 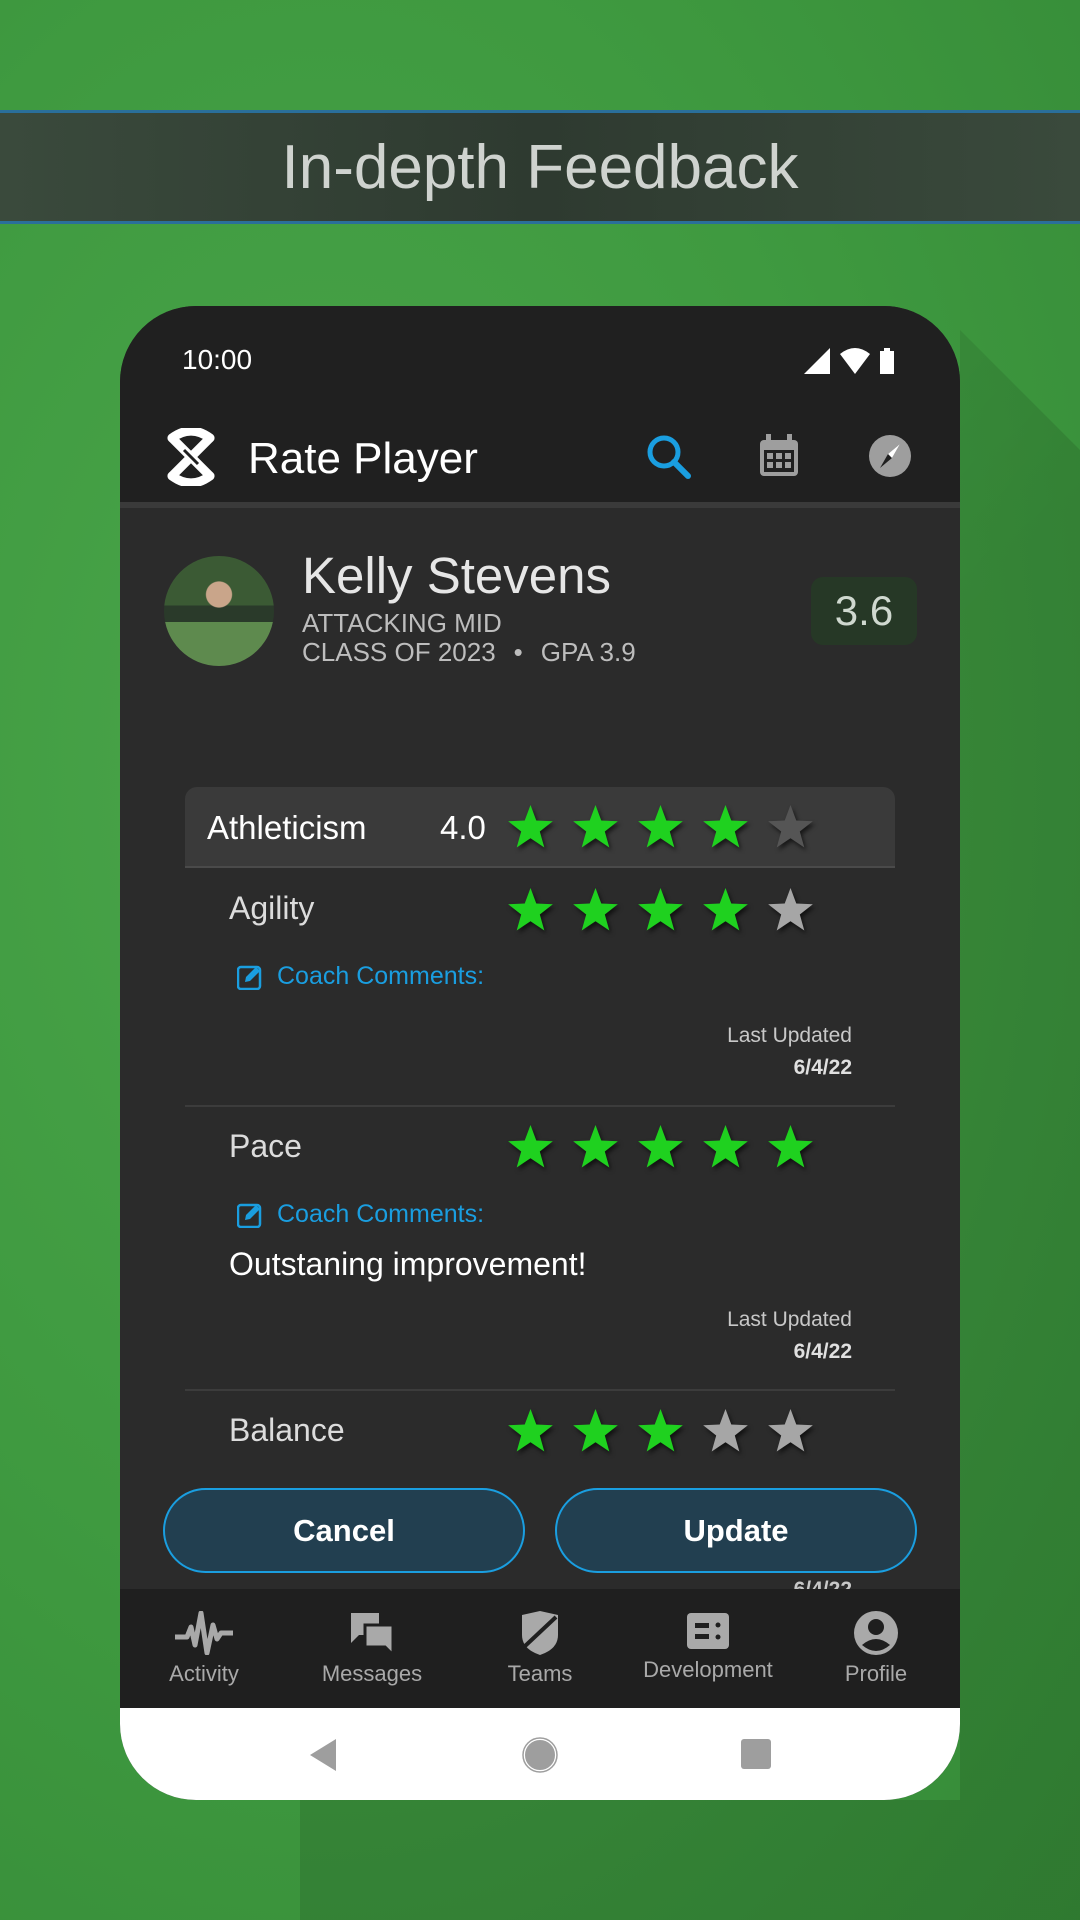 I want to click on player-avatar, so click(x=219, y=611).